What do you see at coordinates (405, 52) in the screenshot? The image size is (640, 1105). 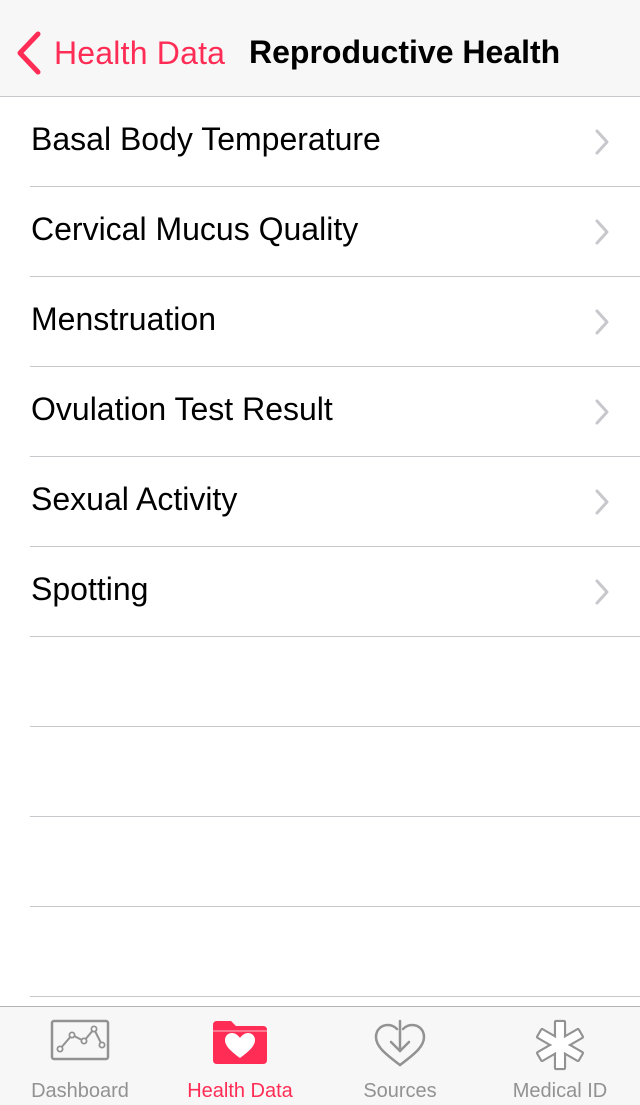 I see `page-title: Reproductive Health` at bounding box center [405, 52].